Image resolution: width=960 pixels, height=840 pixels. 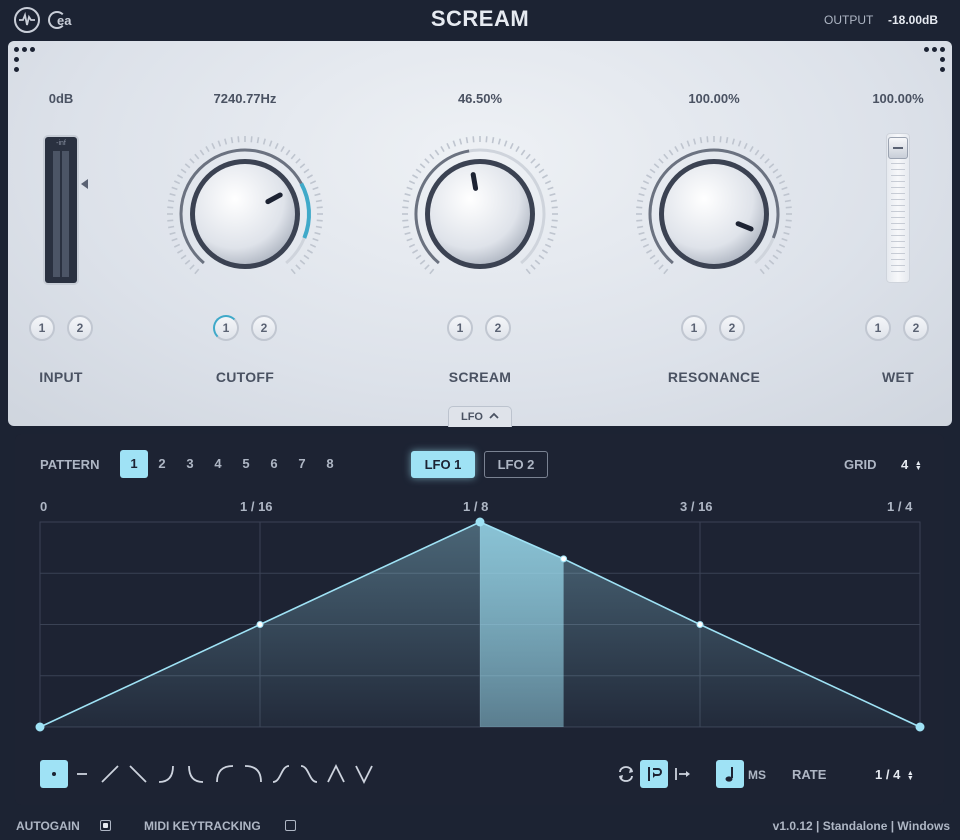 I want to click on shape-s-curve-down-icon, so click(x=309, y=774).